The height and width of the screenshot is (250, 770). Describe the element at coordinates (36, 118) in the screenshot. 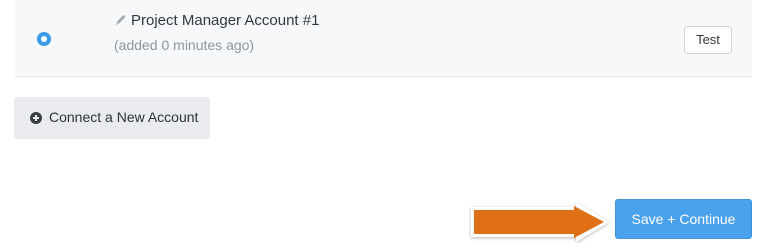

I see `plus-circle-icon` at that location.